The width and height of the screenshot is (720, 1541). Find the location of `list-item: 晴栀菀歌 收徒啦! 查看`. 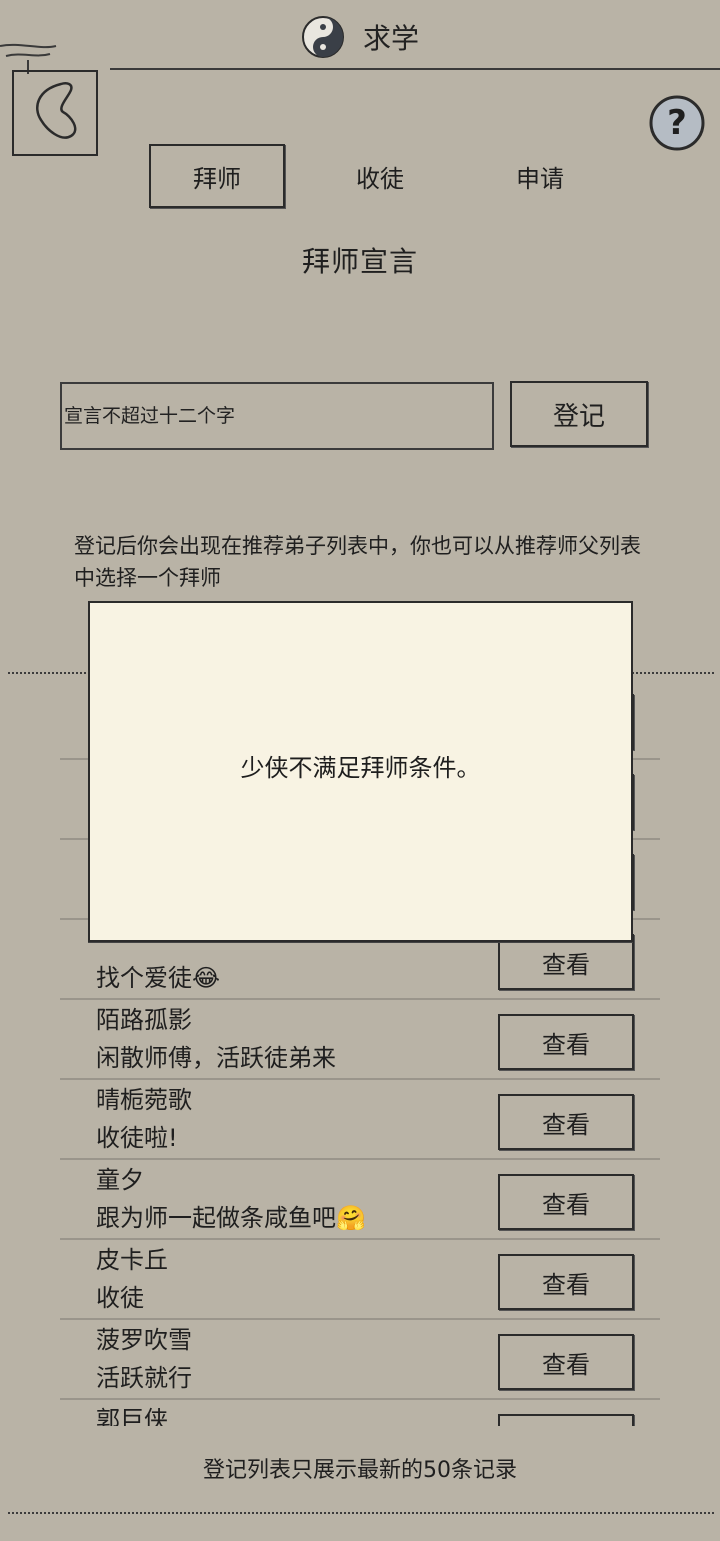

list-item: 晴栀菀歌 收徒啦! 查看 is located at coordinates (360, 1120).